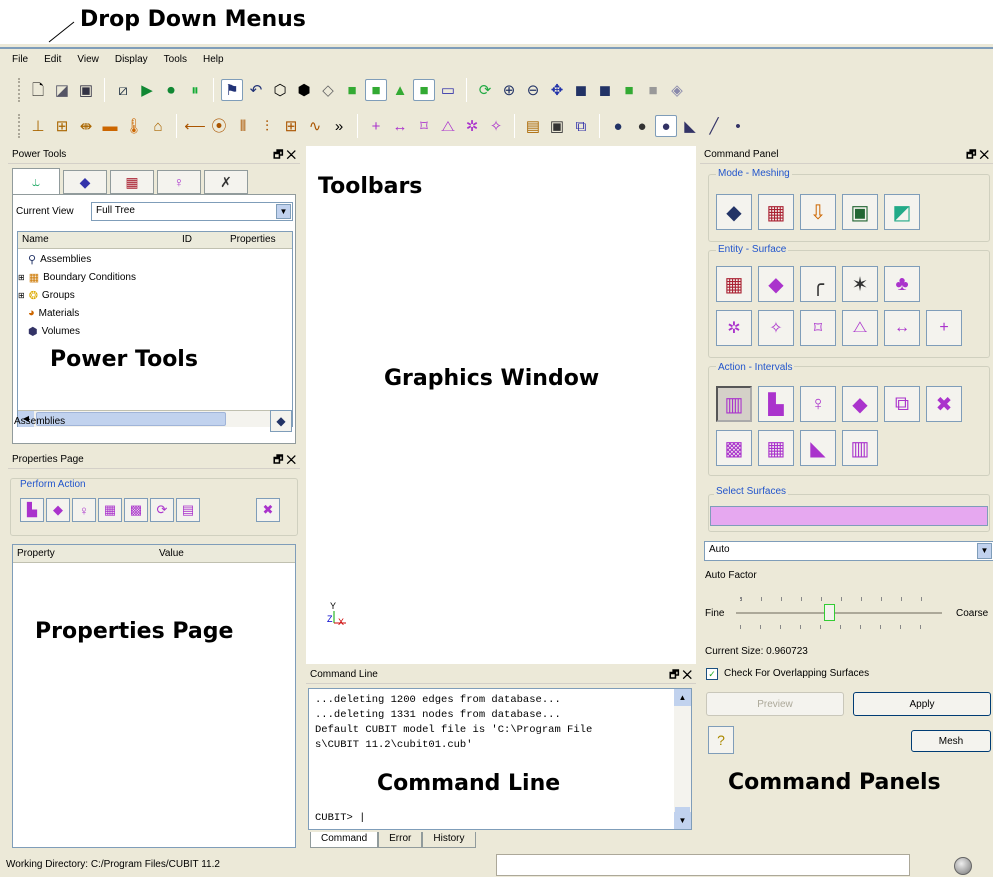 This screenshot has width=993, height=877. What do you see at coordinates (424, 126) in the screenshot?
I see `select-surface-icon: ⌑` at bounding box center [424, 126].